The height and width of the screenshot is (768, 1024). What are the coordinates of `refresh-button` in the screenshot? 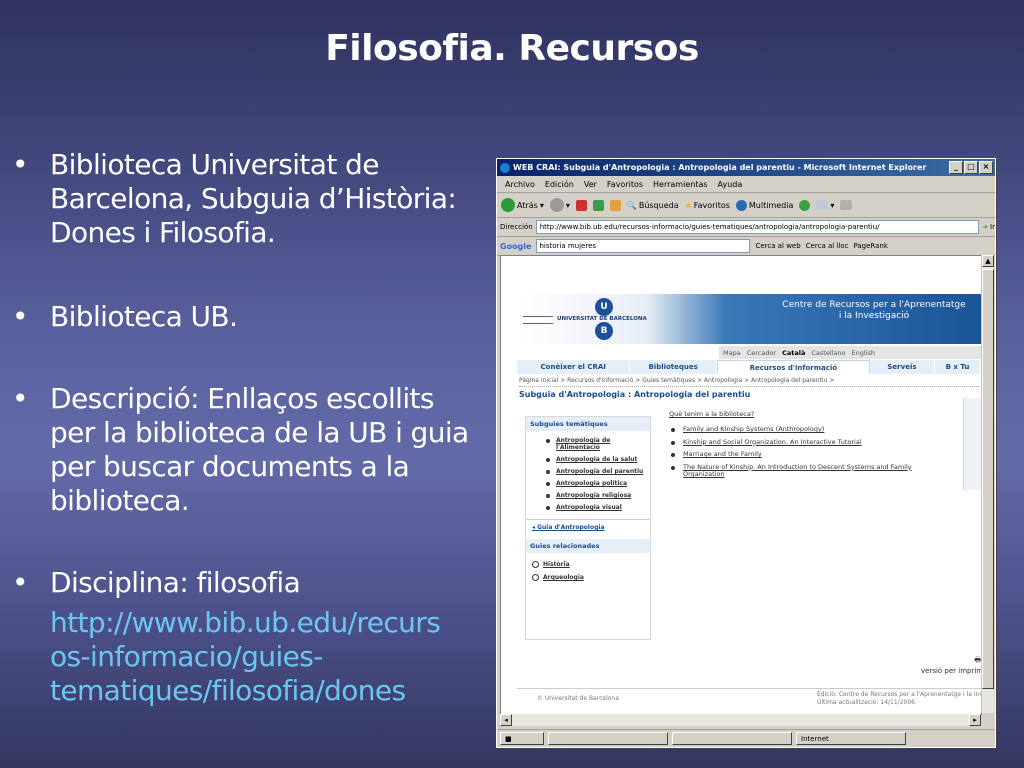 It's located at (598, 205).